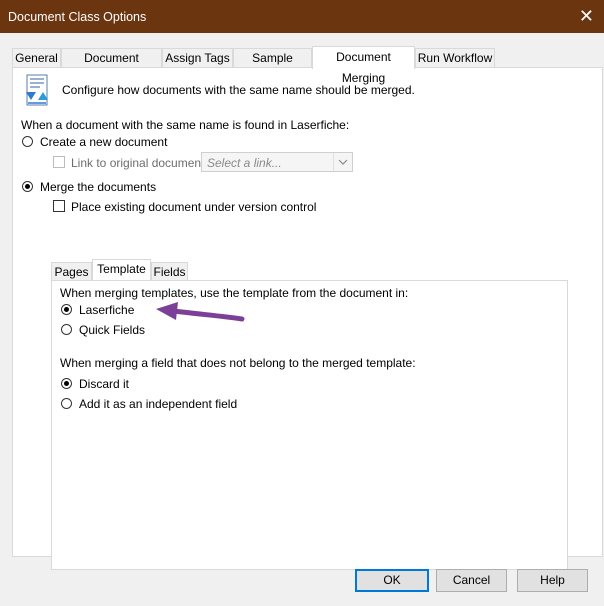  What do you see at coordinates (59, 206) in the screenshot?
I see `version-control-checkbox` at bounding box center [59, 206].